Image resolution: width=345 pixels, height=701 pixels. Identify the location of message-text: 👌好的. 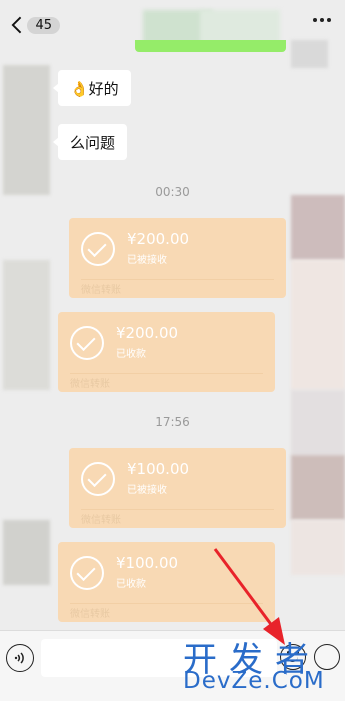
(94, 88).